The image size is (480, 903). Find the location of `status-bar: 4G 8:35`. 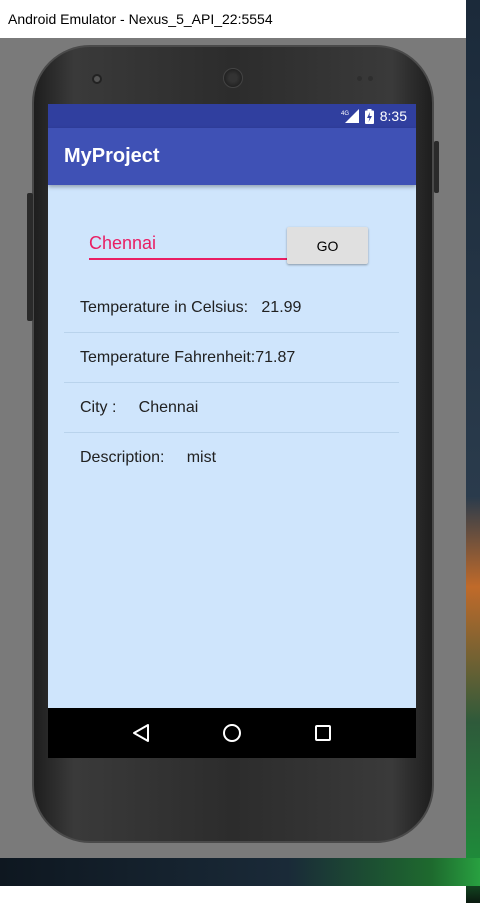

status-bar: 4G 8:35 is located at coordinates (232, 116).